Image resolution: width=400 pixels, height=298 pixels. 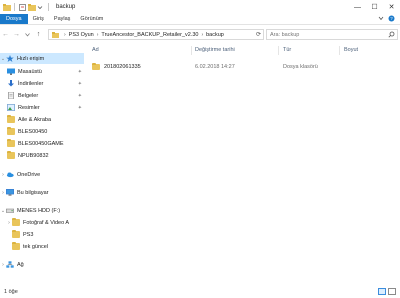 What do you see at coordinates (48, 234) in the screenshot?
I see `nav-folder-ps3: PS3` at bounding box center [48, 234].